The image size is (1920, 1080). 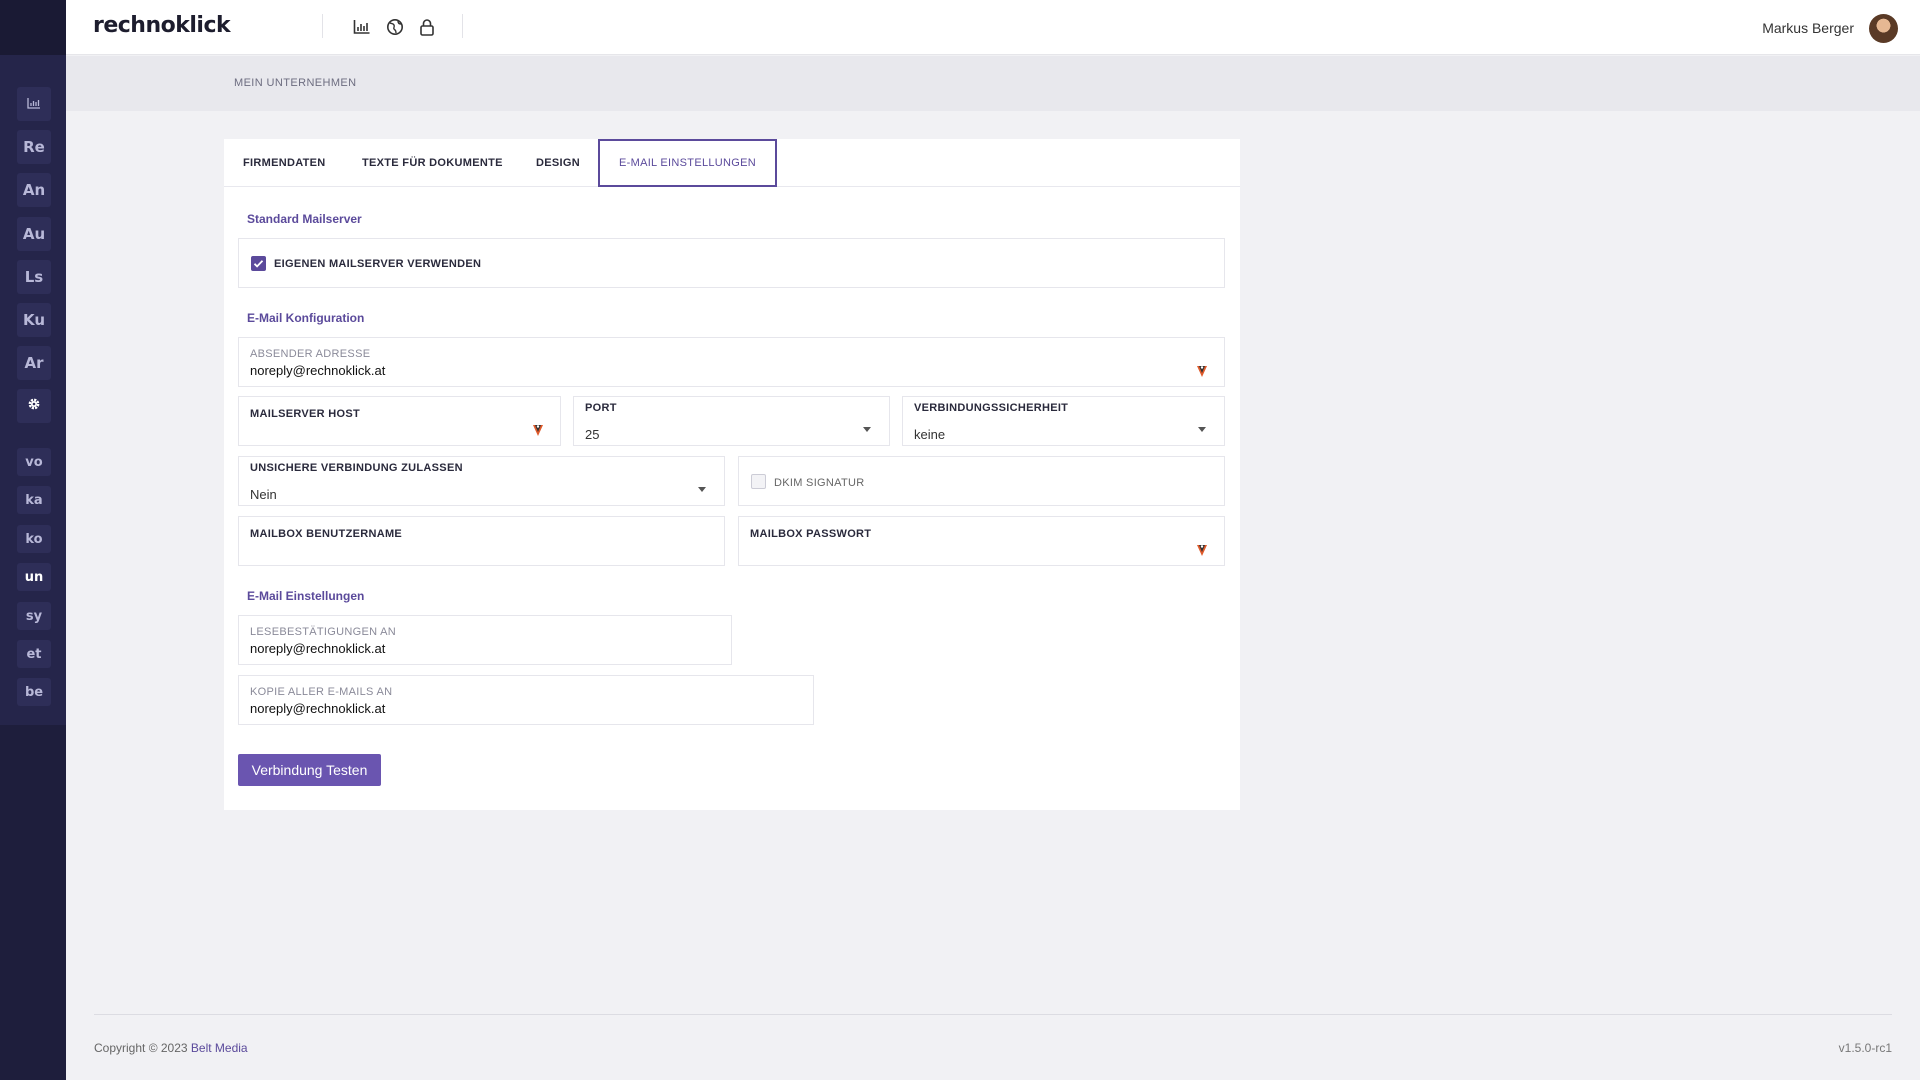 I want to click on tab-email-einstellungen: E-MAIL EINSTELLUNGEN, so click(x=688, y=163).